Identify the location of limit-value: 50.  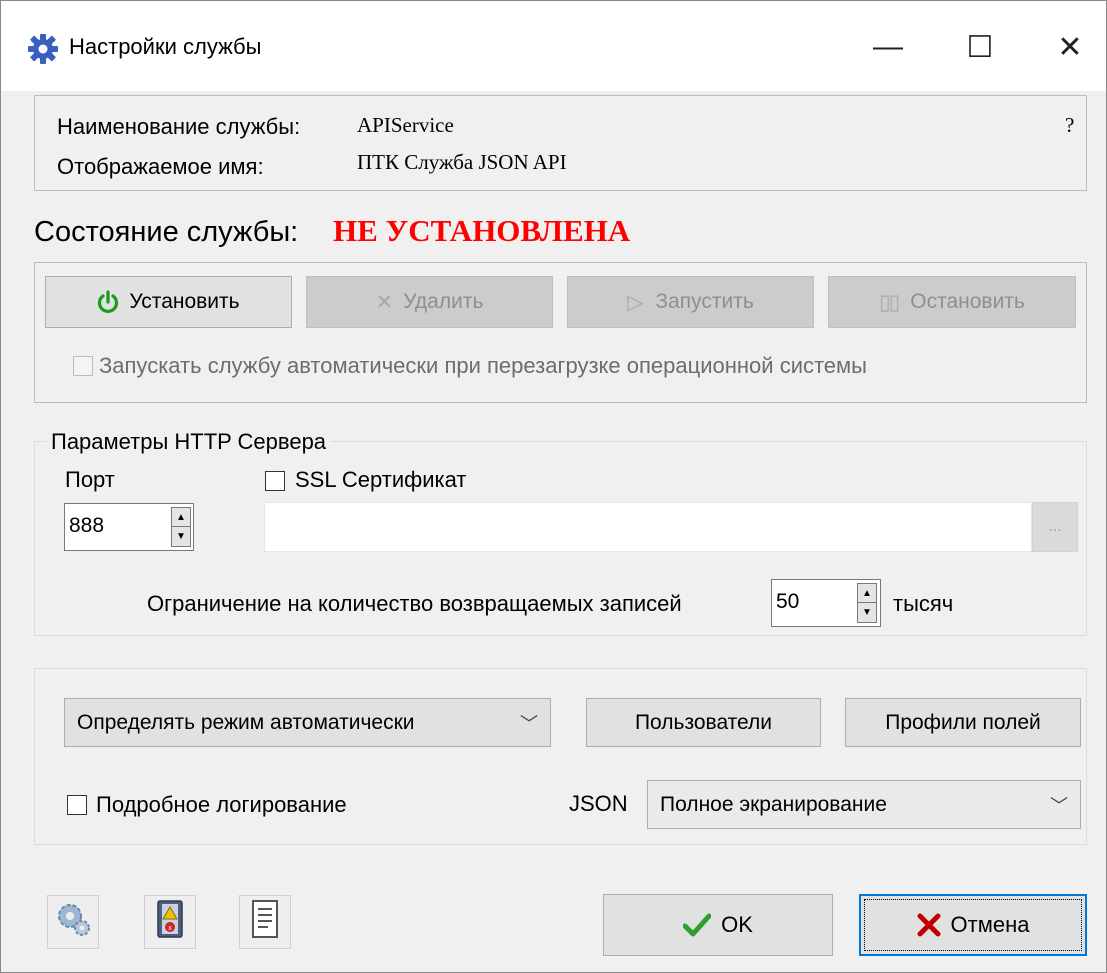
(788, 601).